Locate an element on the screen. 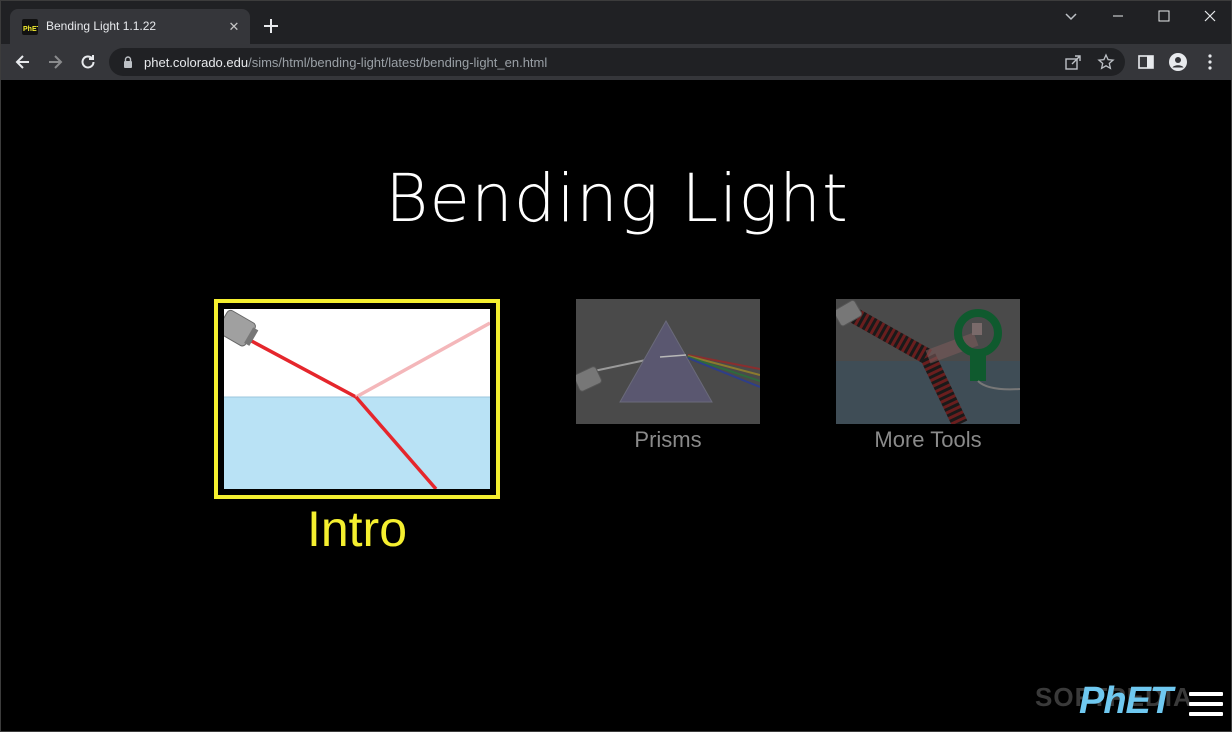  new-tab-icon is located at coordinates (271, 26).